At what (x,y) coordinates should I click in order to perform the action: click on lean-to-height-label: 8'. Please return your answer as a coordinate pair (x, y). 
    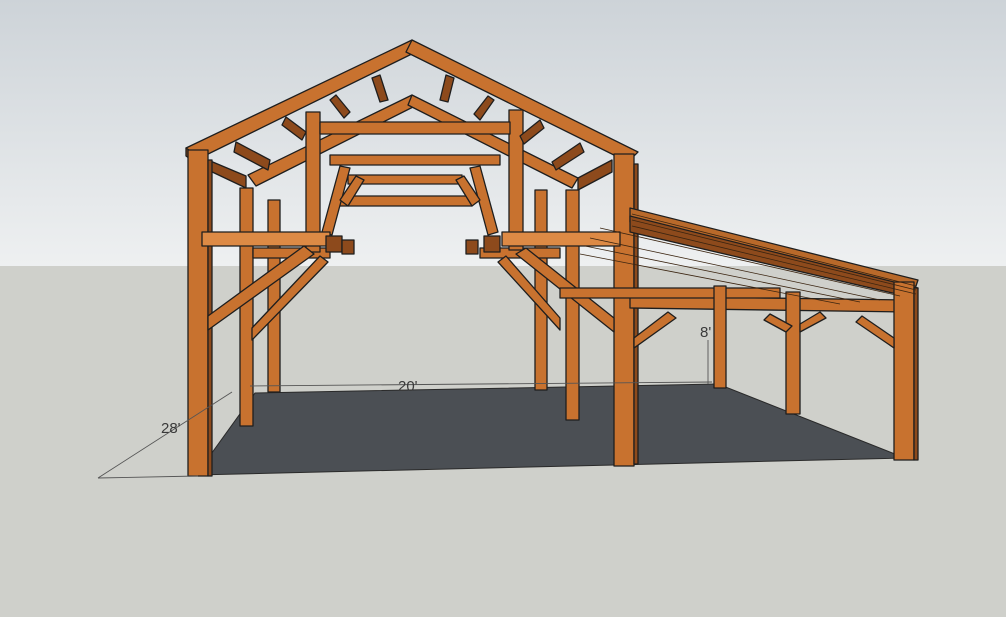
    Looking at the image, I should click on (705, 332).